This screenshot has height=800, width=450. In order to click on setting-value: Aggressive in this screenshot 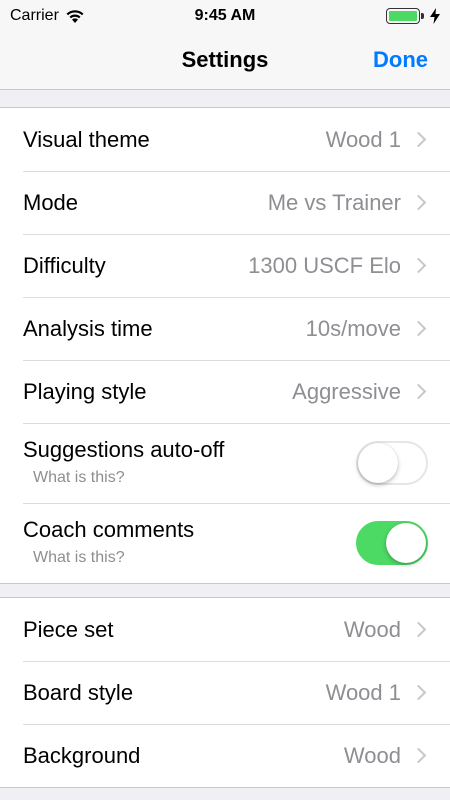, I will do `click(346, 391)`.